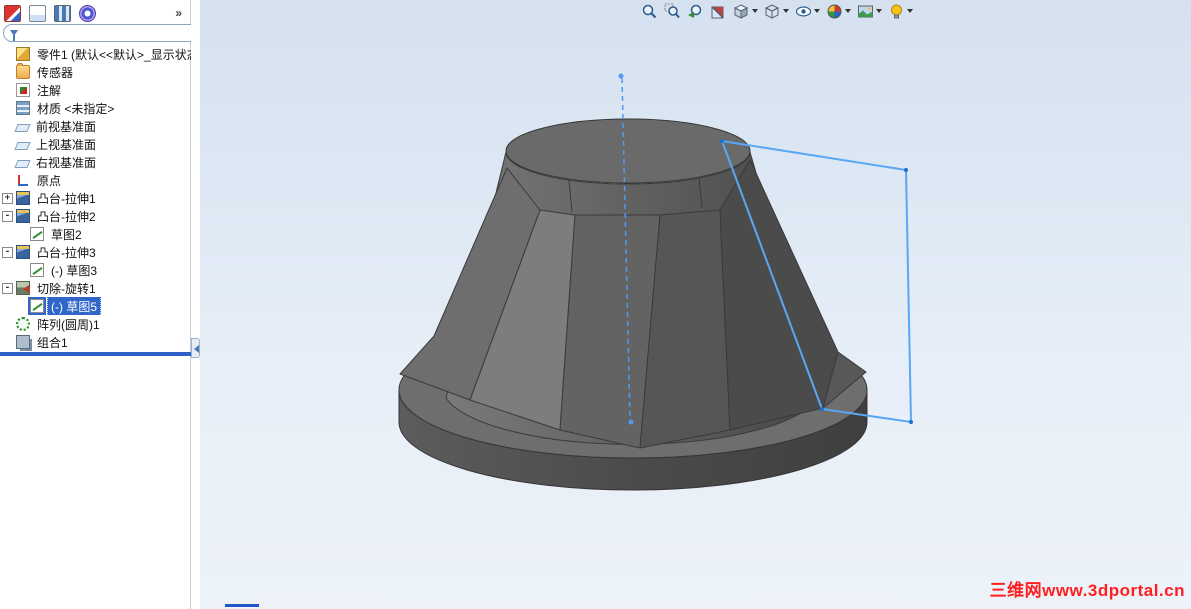 Image resolution: width=1191 pixels, height=609 pixels. I want to click on tree-item-boss-extrude2: - 凸台-拉伸2, so click(95, 216).